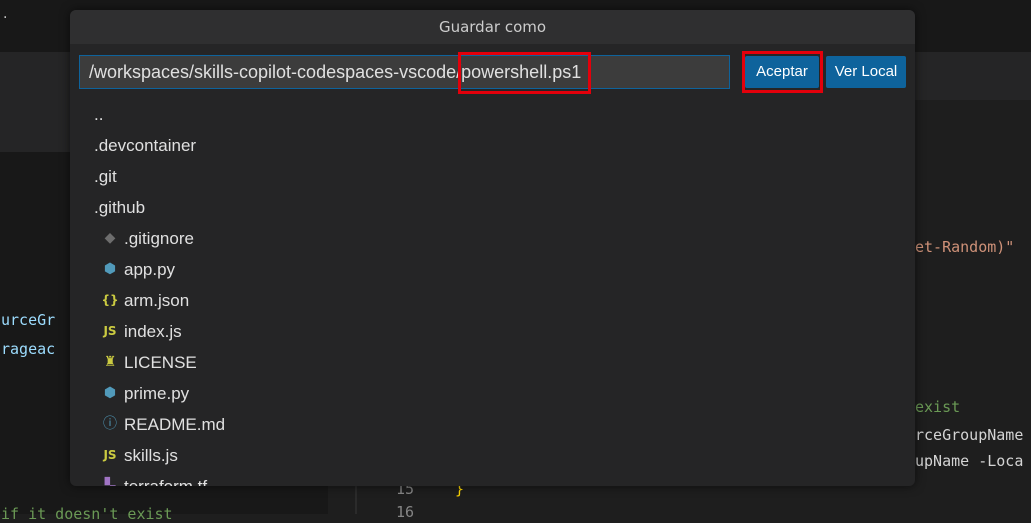 The height and width of the screenshot is (523, 1031). What do you see at coordinates (492, 455) in the screenshot?
I see `file-list-item: JS skills.js` at bounding box center [492, 455].